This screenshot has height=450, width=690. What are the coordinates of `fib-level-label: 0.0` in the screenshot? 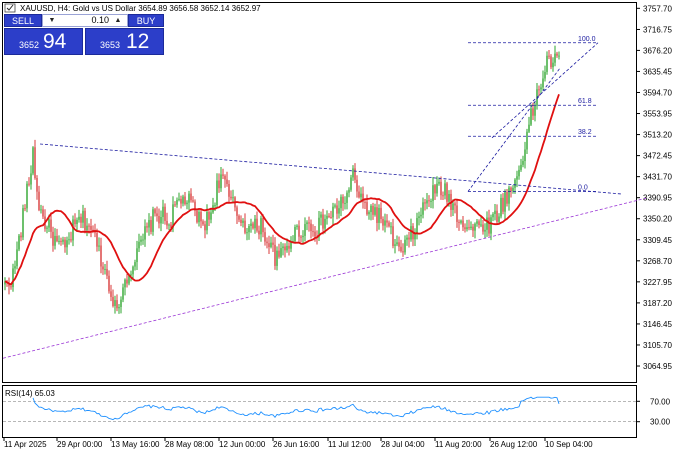 It's located at (583, 187).